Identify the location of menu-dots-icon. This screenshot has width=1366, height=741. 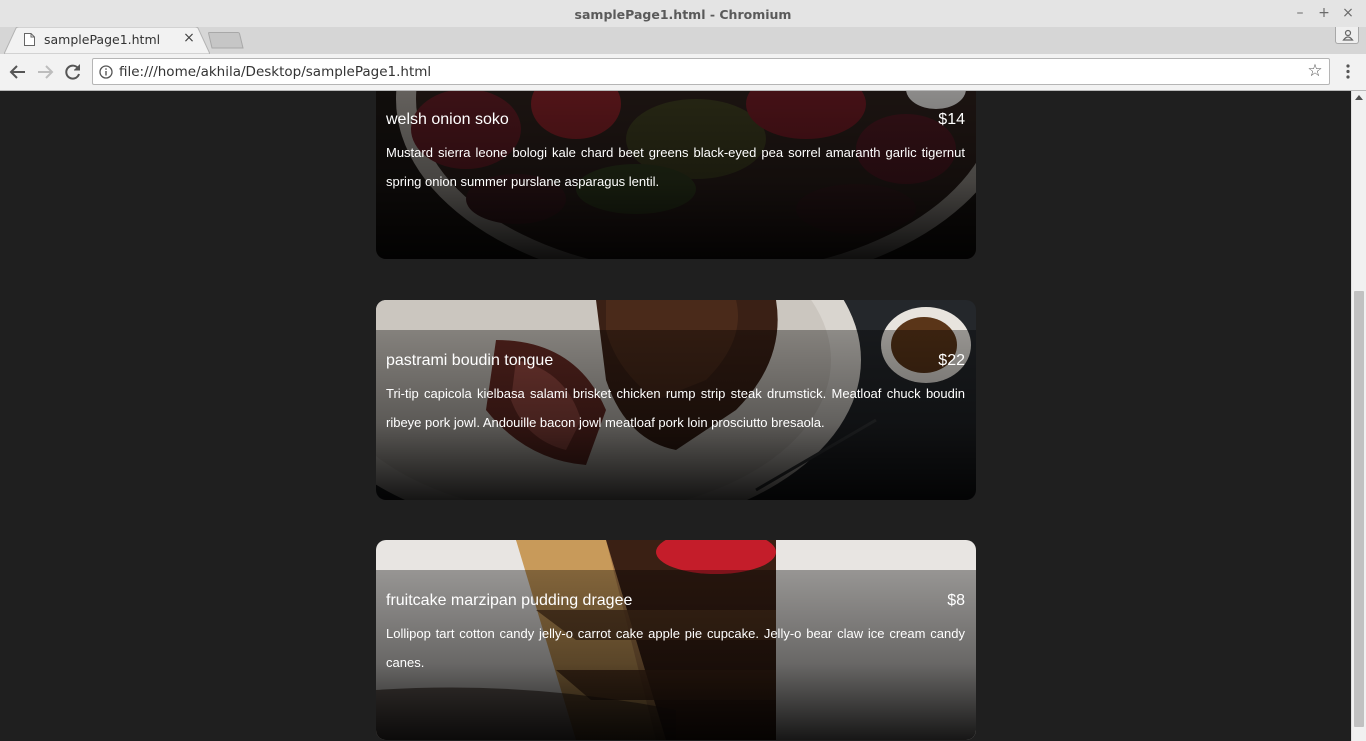
(1348, 73).